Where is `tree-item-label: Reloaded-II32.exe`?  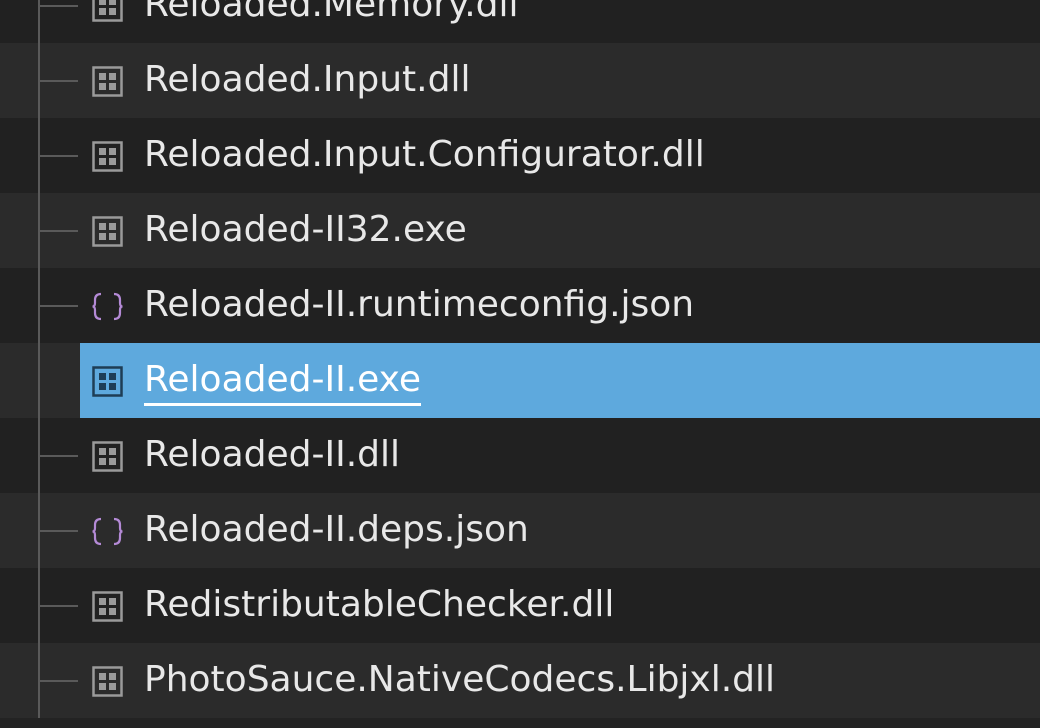 tree-item-label: Reloaded-II32.exe is located at coordinates (305, 229).